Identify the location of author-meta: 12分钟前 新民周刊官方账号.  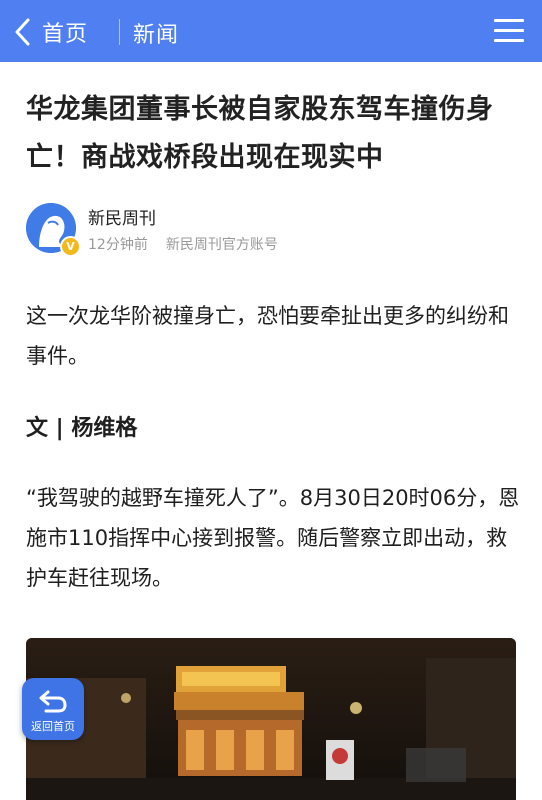
(183, 244).